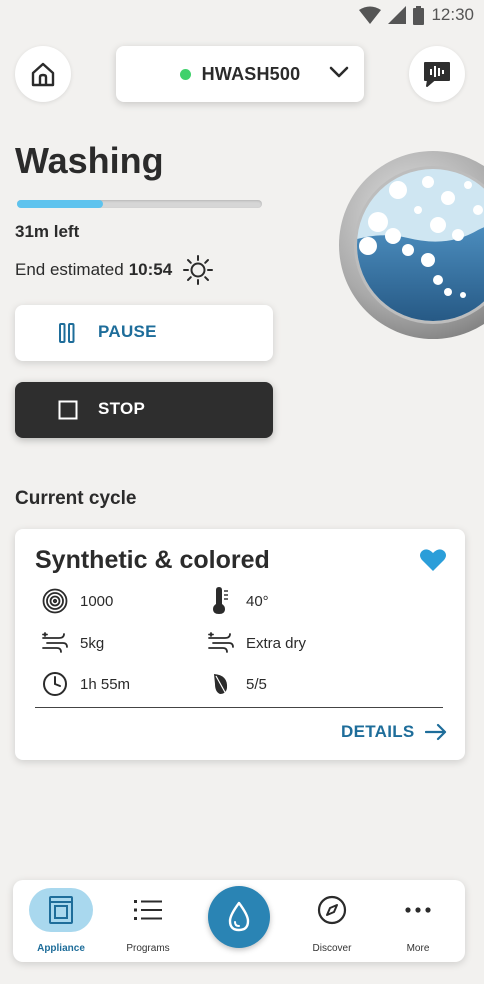 Image resolution: width=484 pixels, height=984 pixels. Describe the element at coordinates (198, 270) in the screenshot. I see `sun-icon` at that location.